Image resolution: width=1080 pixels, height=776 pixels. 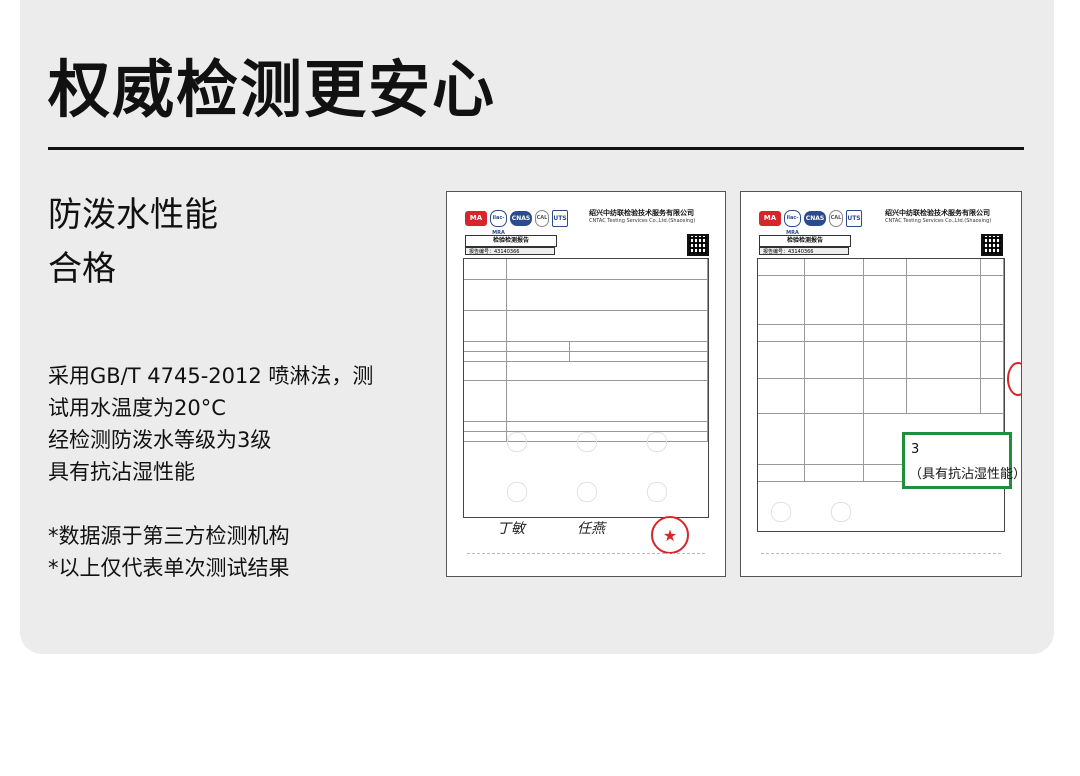 What do you see at coordinates (169, 568) in the screenshot?
I see `footnote-2: *以上仅代表单次测试结果` at bounding box center [169, 568].